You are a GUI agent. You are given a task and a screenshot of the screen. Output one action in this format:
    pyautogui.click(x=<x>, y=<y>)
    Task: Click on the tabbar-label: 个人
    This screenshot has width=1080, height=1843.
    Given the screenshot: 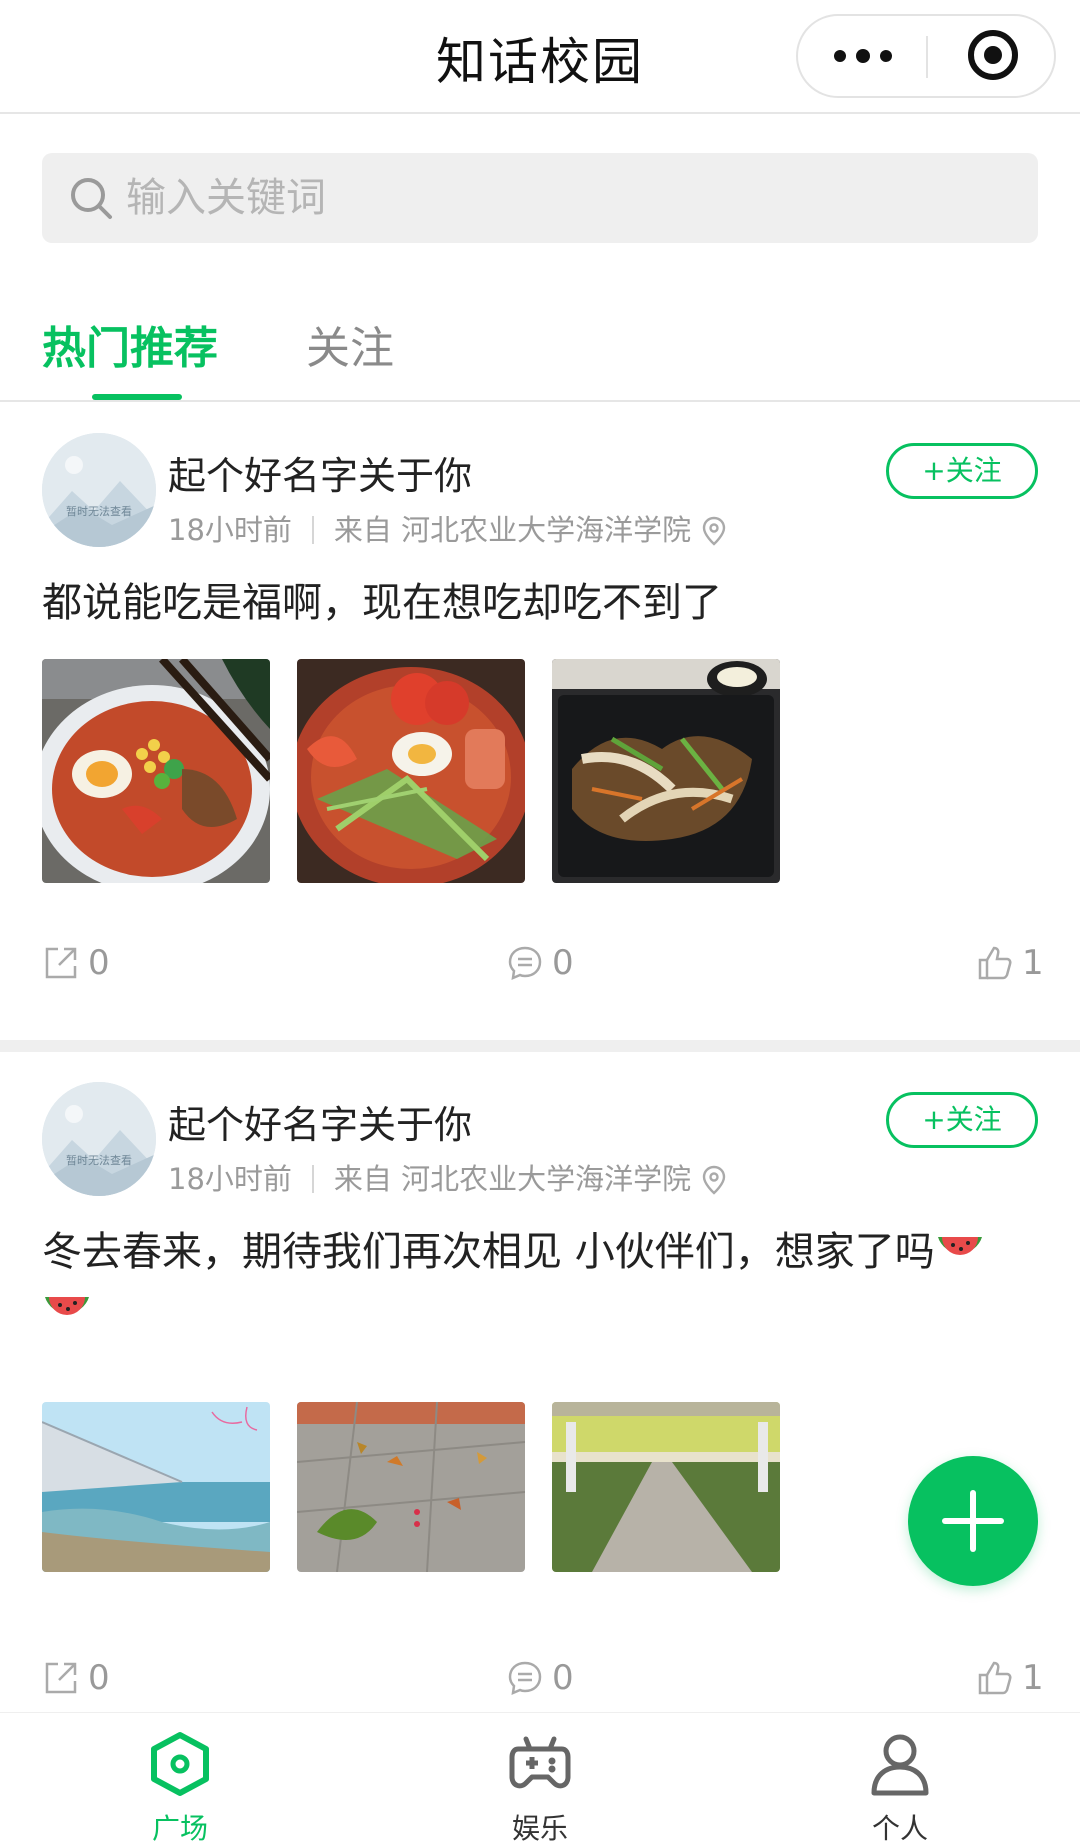 What is the action you would take?
    pyautogui.click(x=899, y=1827)
    